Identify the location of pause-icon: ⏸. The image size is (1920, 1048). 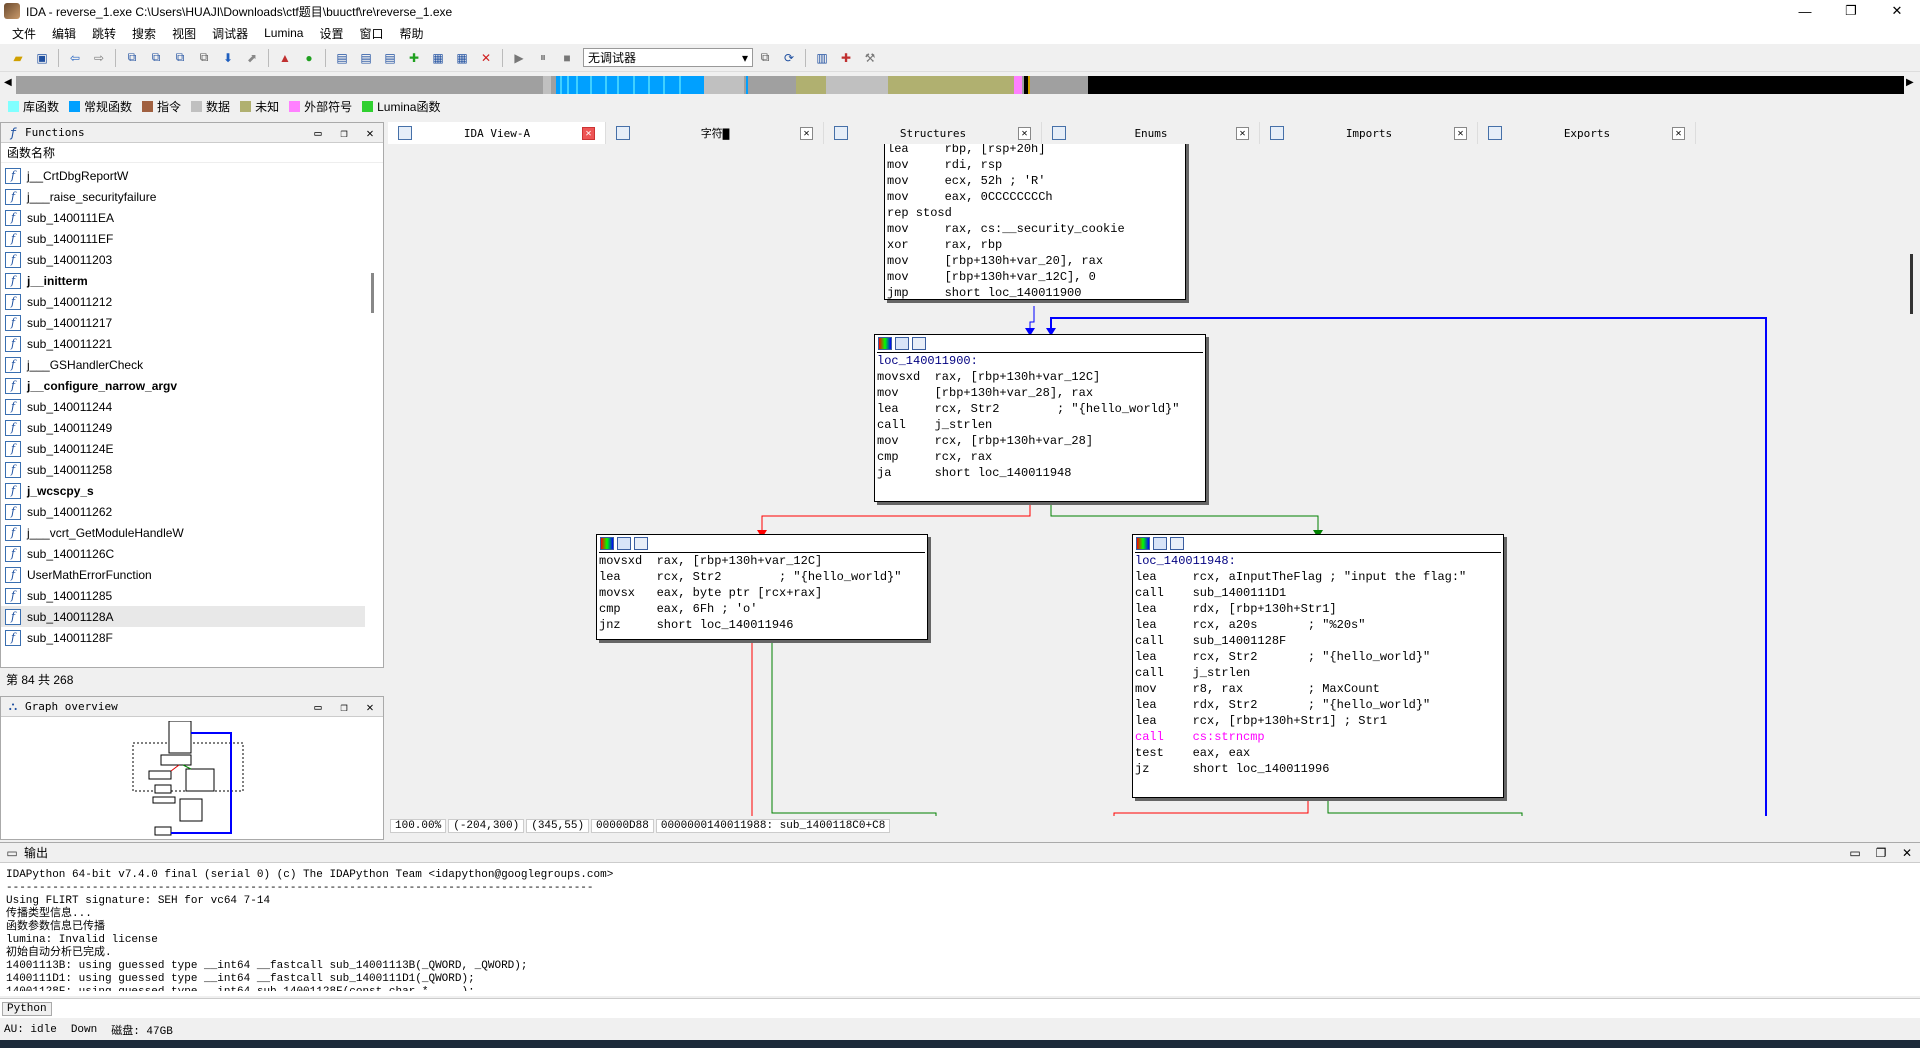
(543, 58).